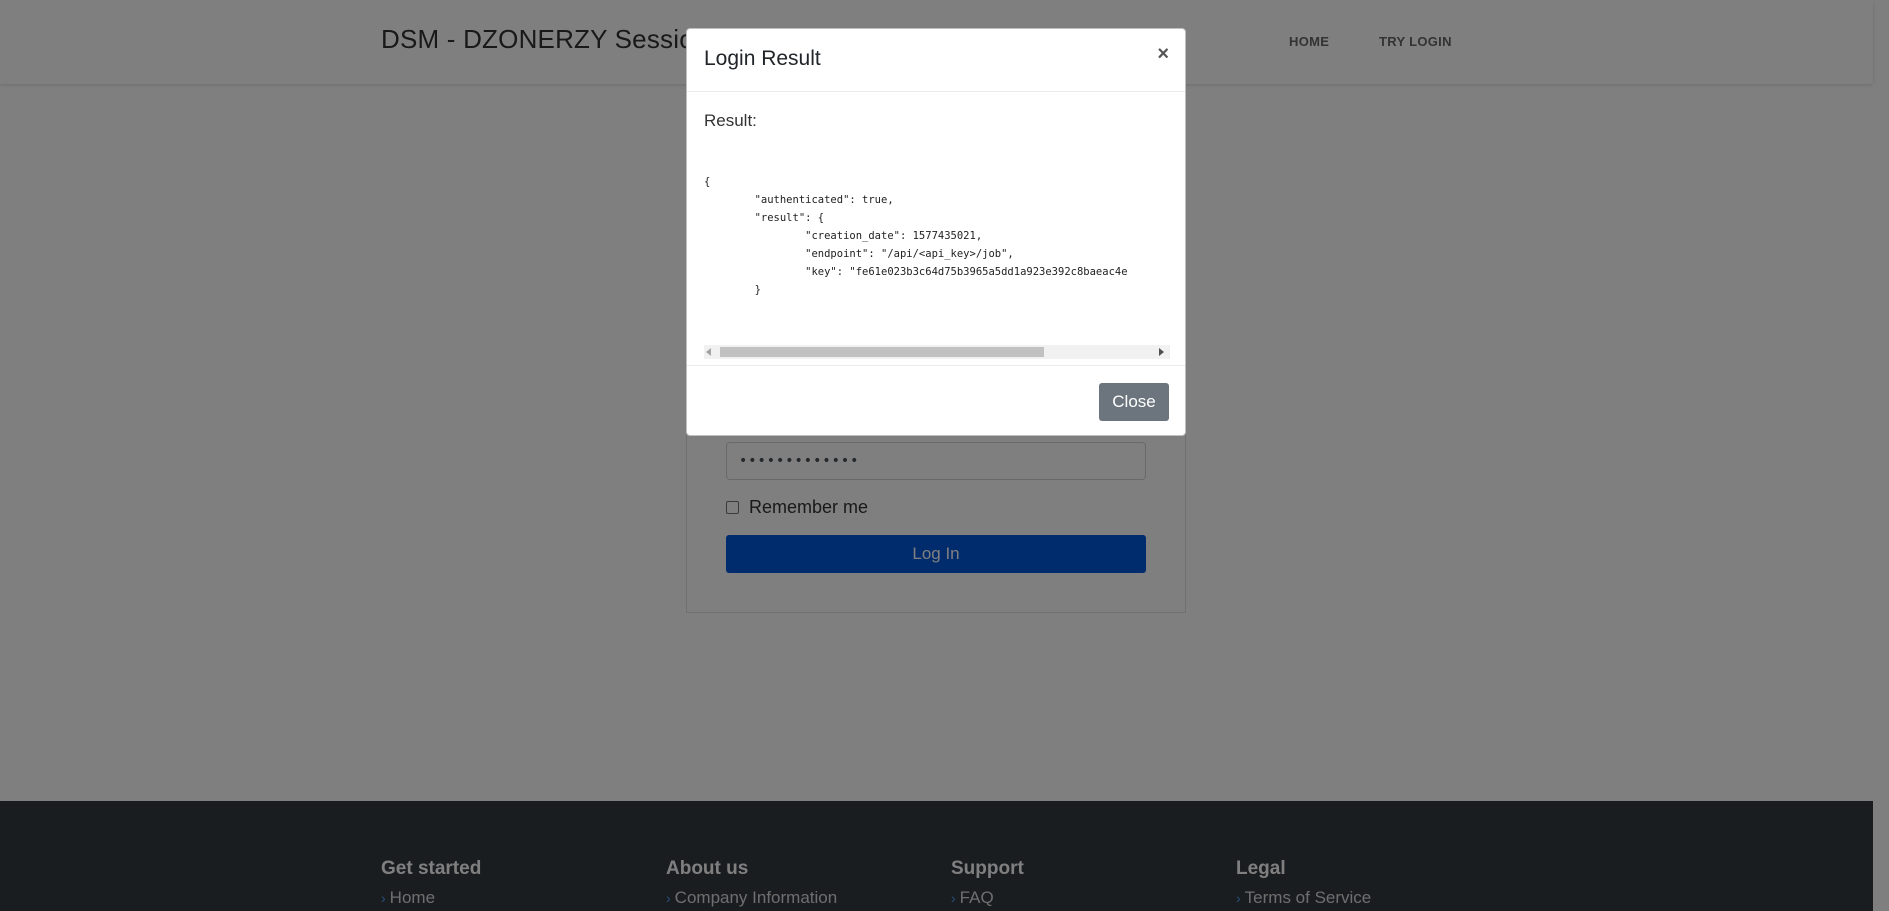 The image size is (1889, 911). Describe the element at coordinates (936, 400) in the screenshot. I see `modal-footer: Close` at that location.